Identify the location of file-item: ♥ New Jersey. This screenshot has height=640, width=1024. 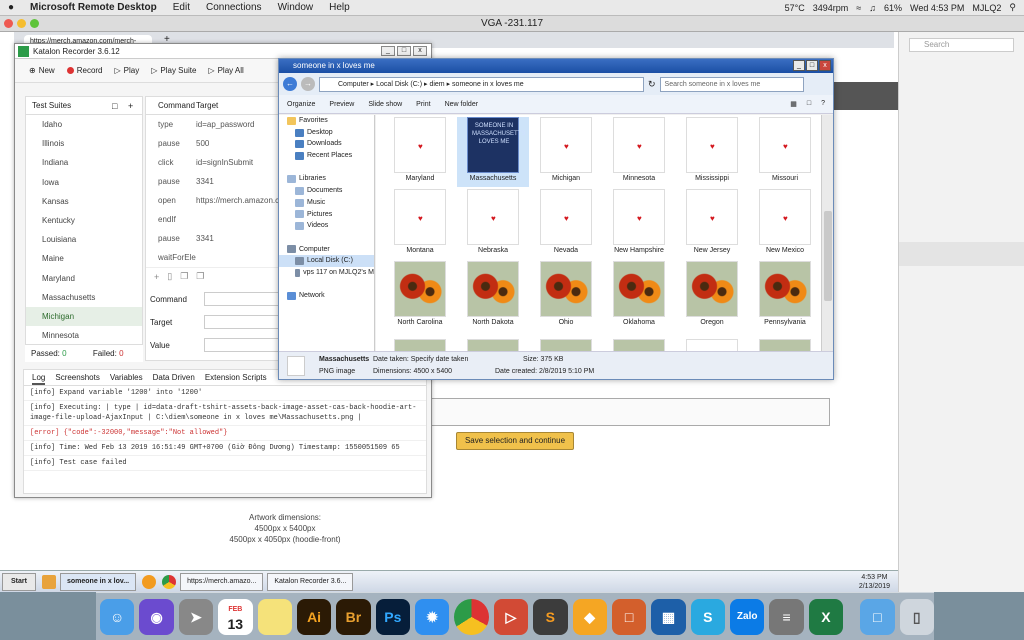
(712, 224).